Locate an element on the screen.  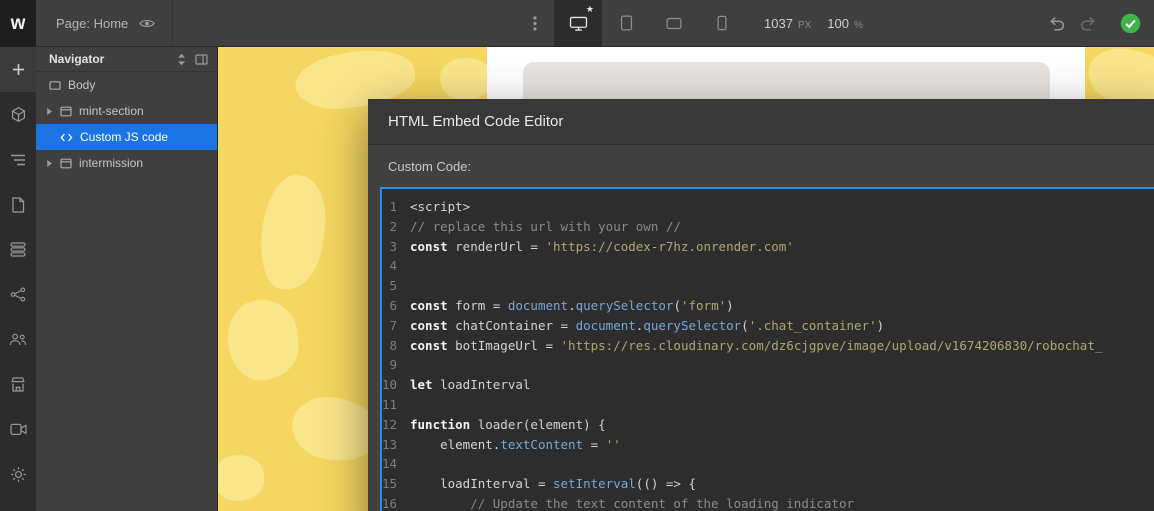
line-number: 15 is located at coordinates (390, 484).